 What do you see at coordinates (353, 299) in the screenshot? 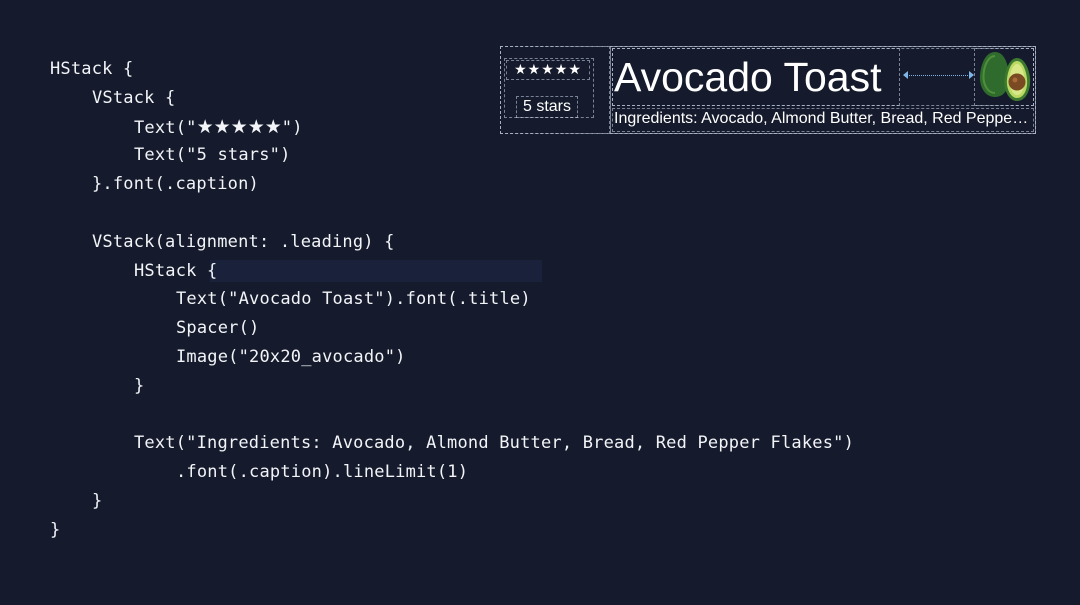
I see `code-line-8: Text("Avocado Toast").font(.title)` at bounding box center [353, 299].